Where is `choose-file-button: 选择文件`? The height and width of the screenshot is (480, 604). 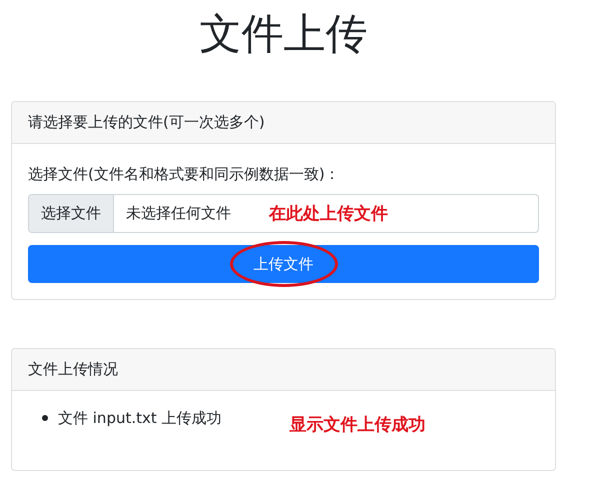
choose-file-button: 选择文件 is located at coordinates (71, 213).